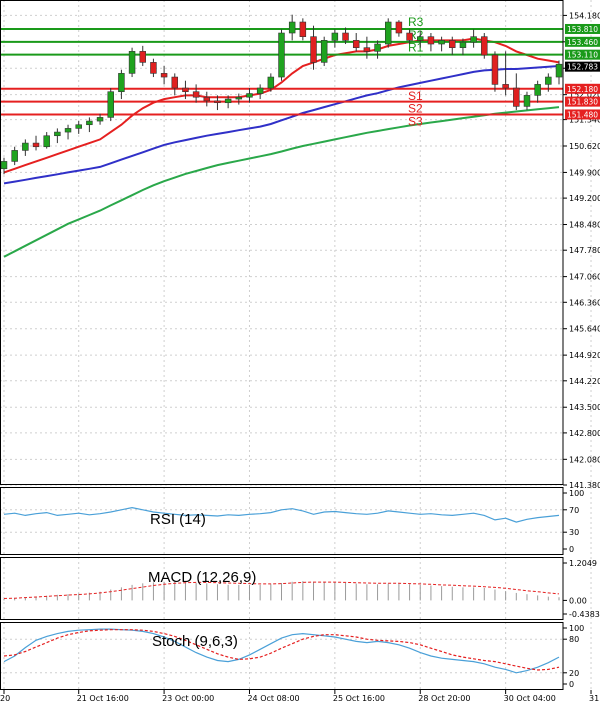  What do you see at coordinates (582, 55) in the screenshot?
I see `level-tag-text-r1: 153.110` at bounding box center [582, 55].